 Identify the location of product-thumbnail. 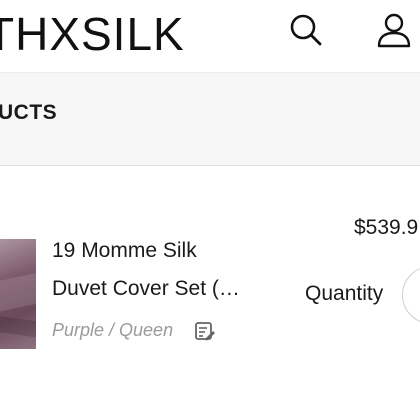
(18, 294).